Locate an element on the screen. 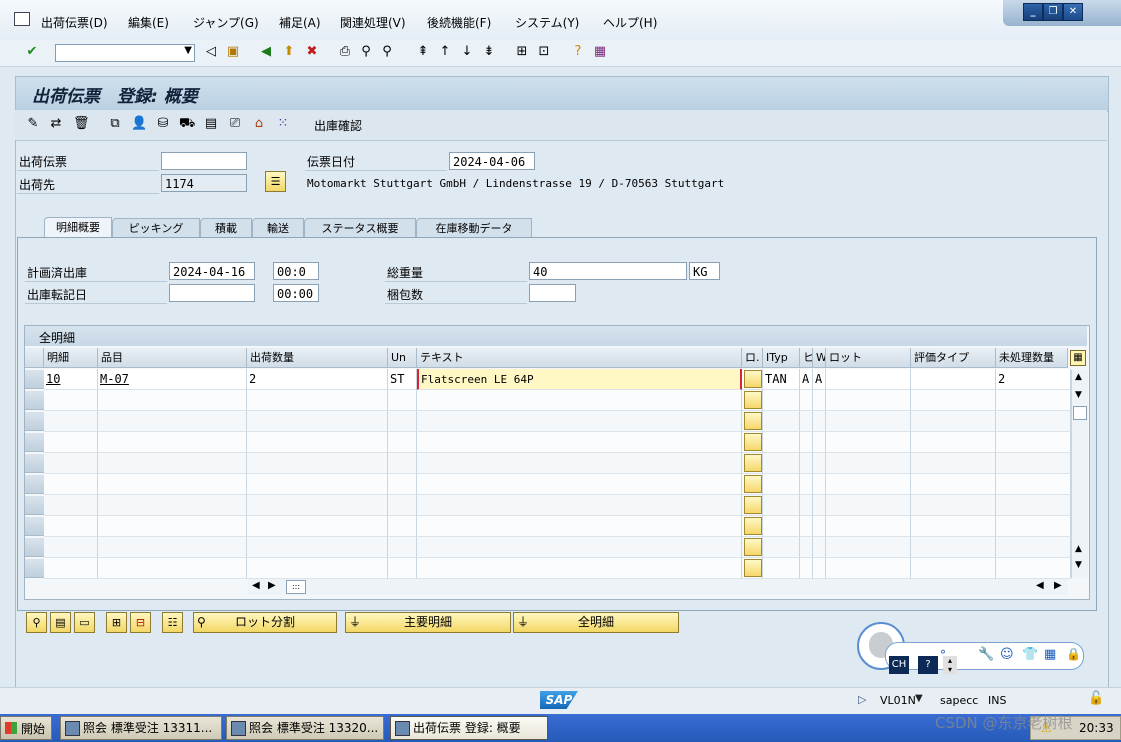  col-lo: ロ. is located at coordinates (752, 358).